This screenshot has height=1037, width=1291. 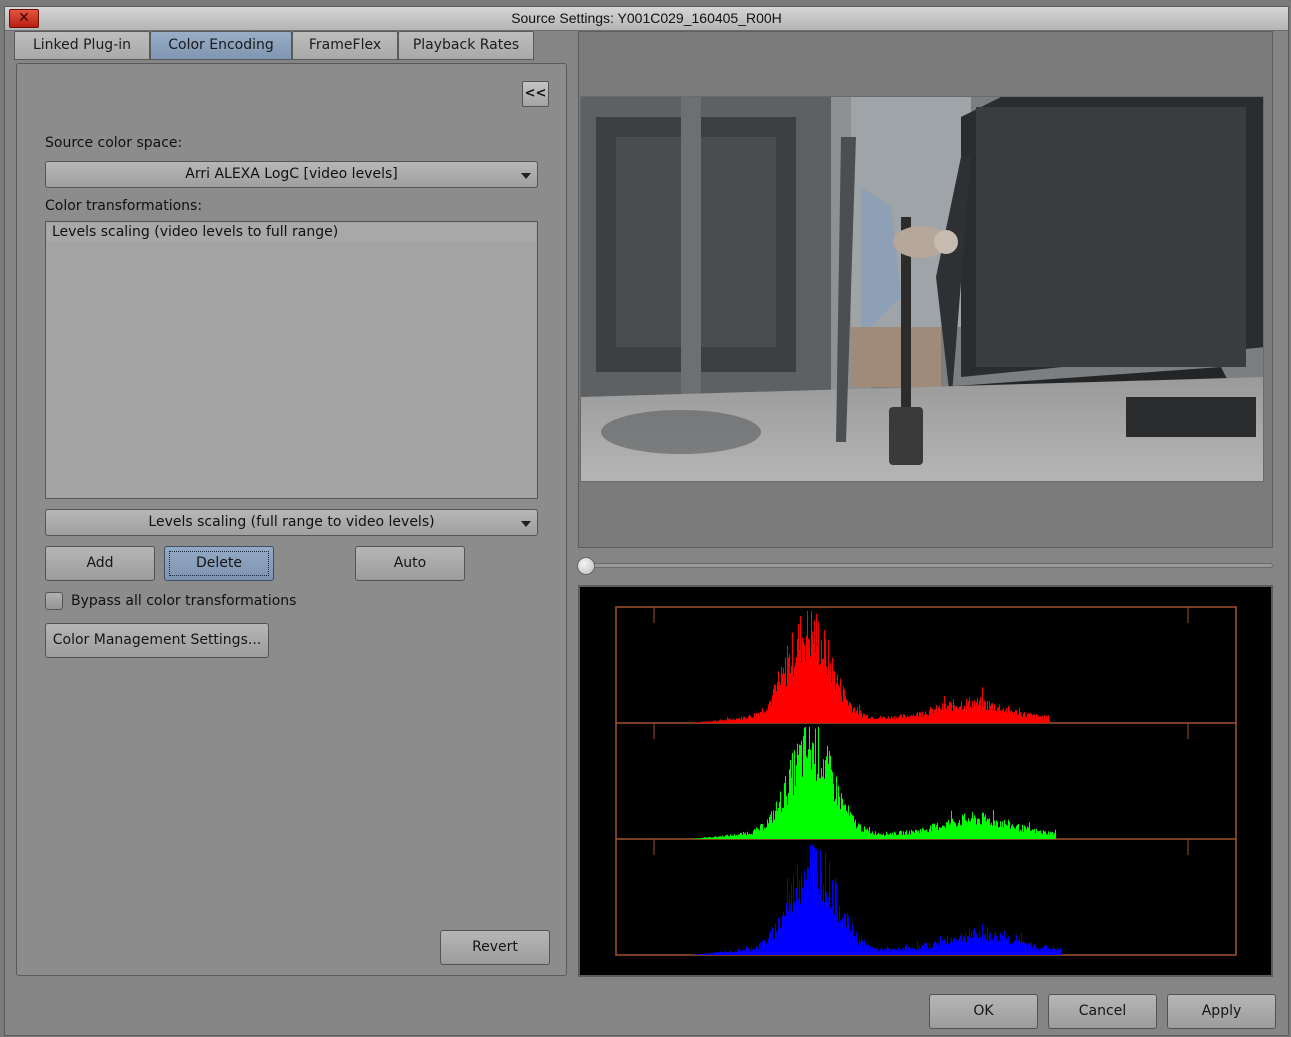 I want to click on add-button: Add, so click(x=100, y=563).